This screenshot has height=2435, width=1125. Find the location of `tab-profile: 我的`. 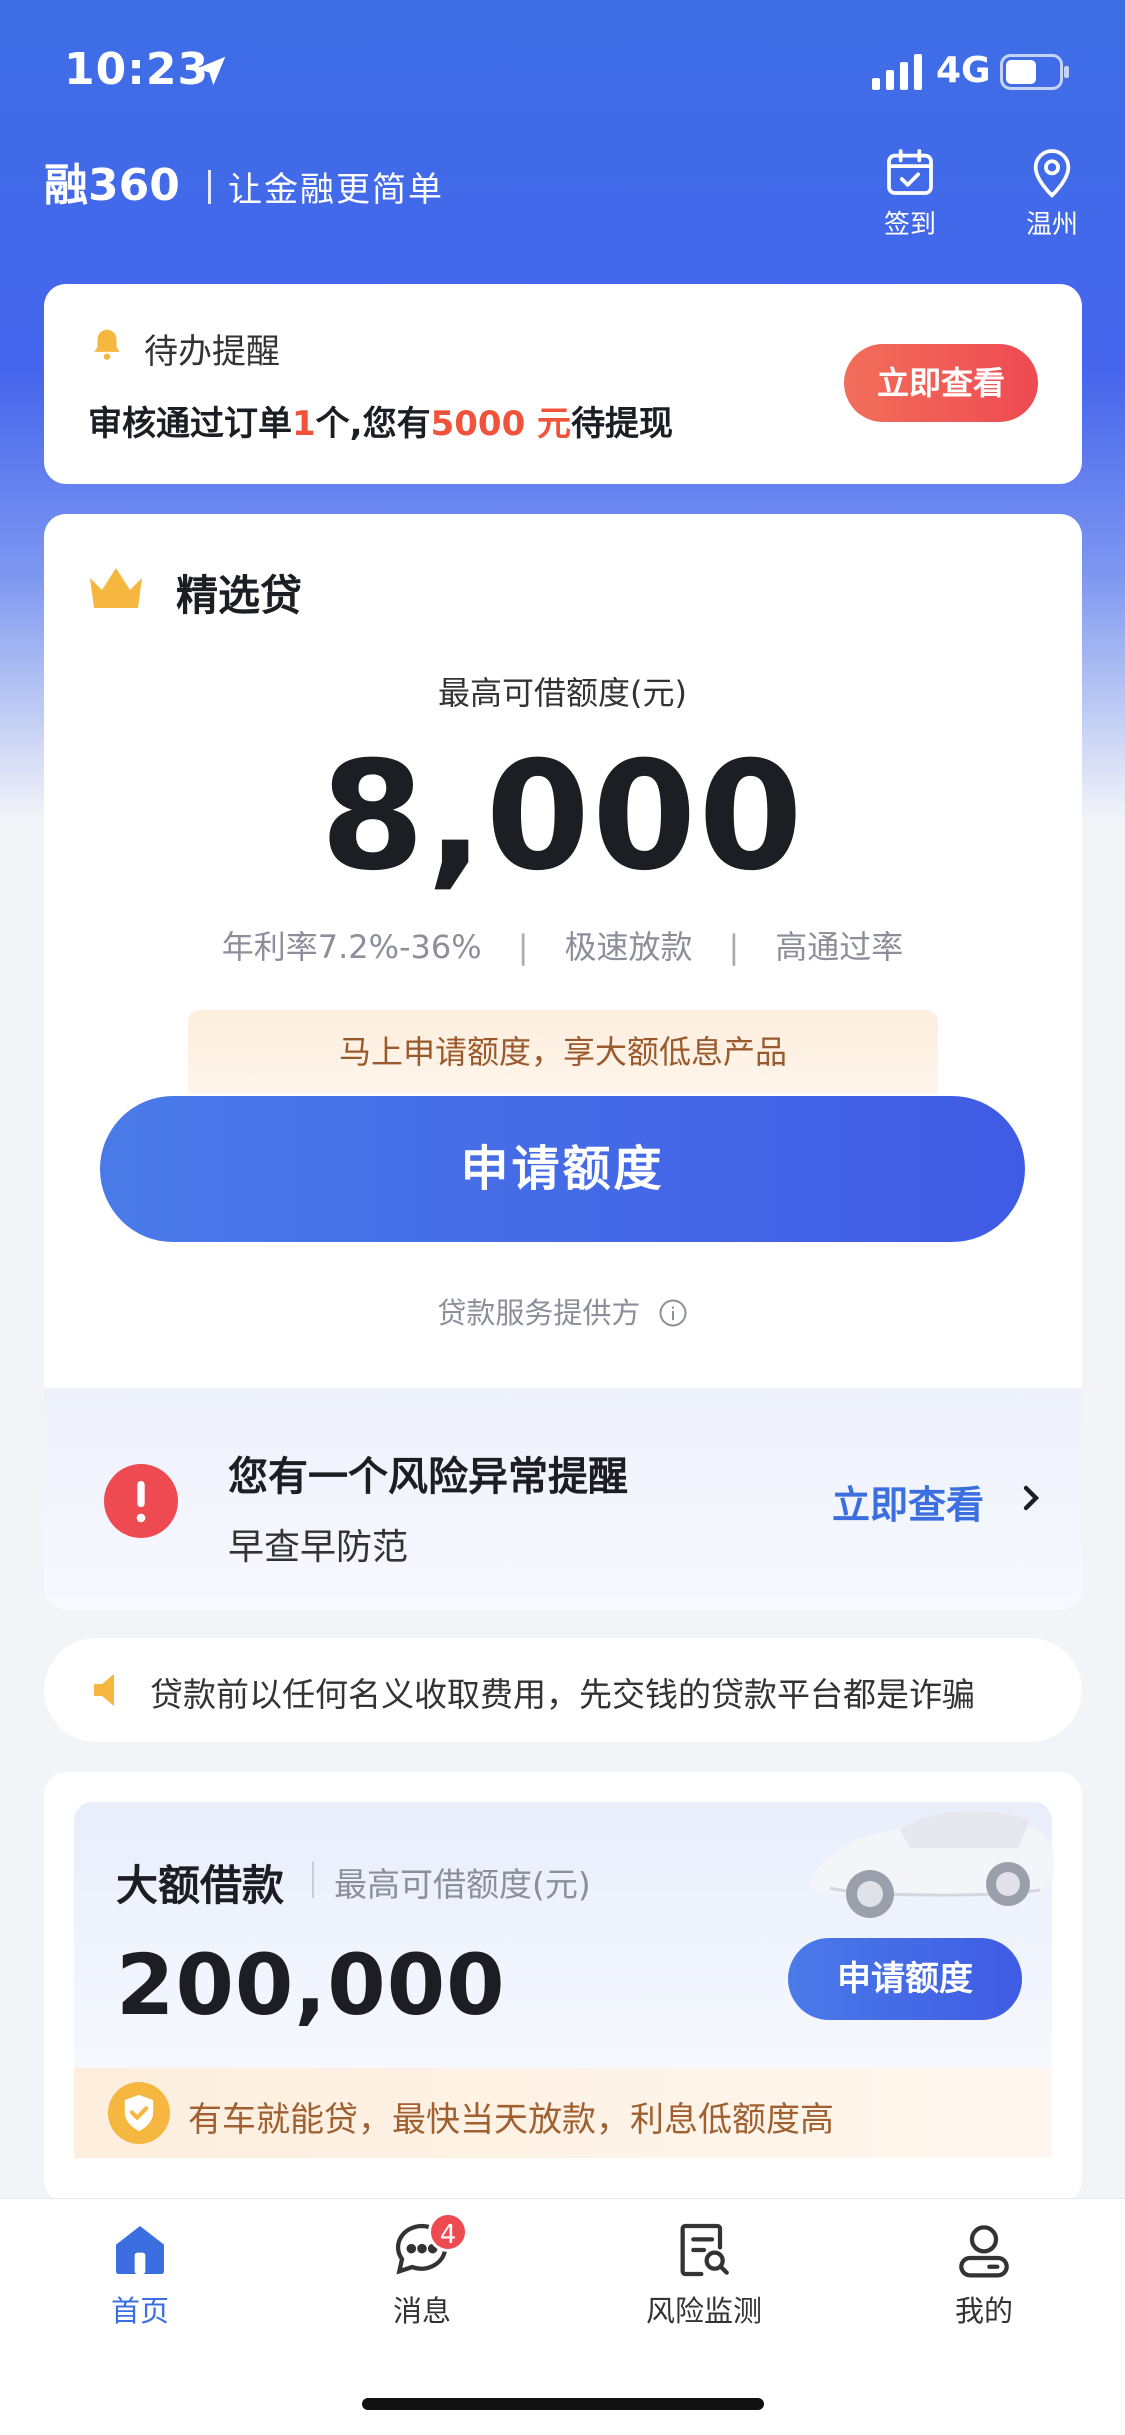

tab-profile: 我的 is located at coordinates (984, 2274).